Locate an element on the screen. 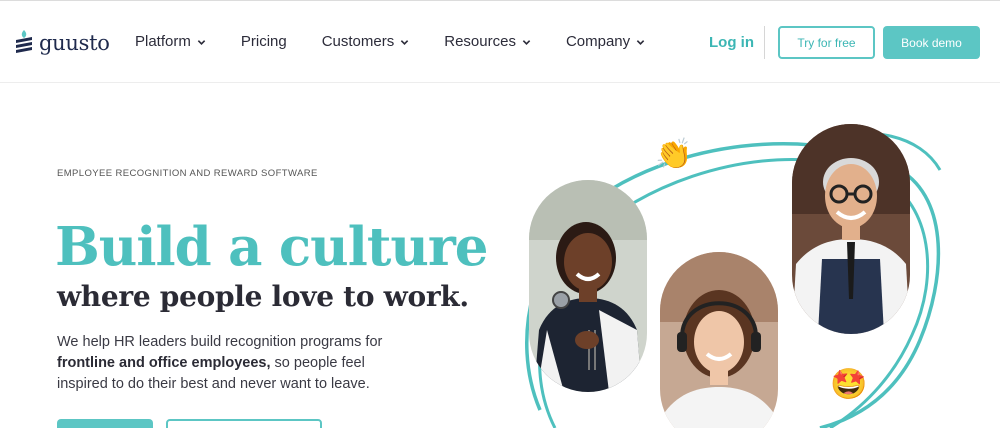 This screenshot has width=1000, height=428. guusto-logo: guusto is located at coordinates (61, 43).